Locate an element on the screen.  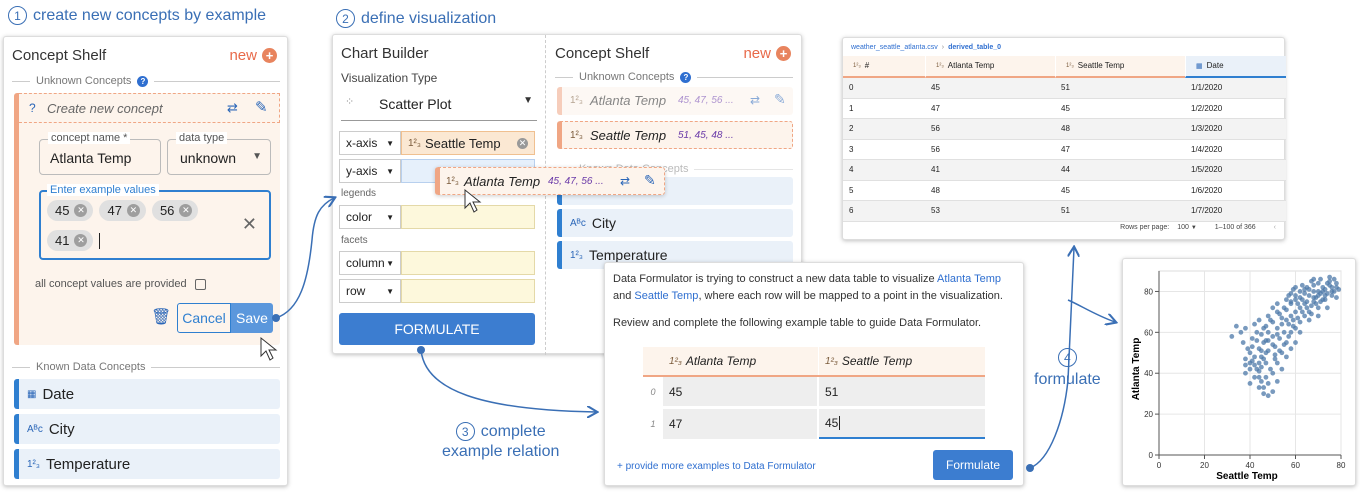
column-header: 1²₃ # is located at coordinates (884, 66).